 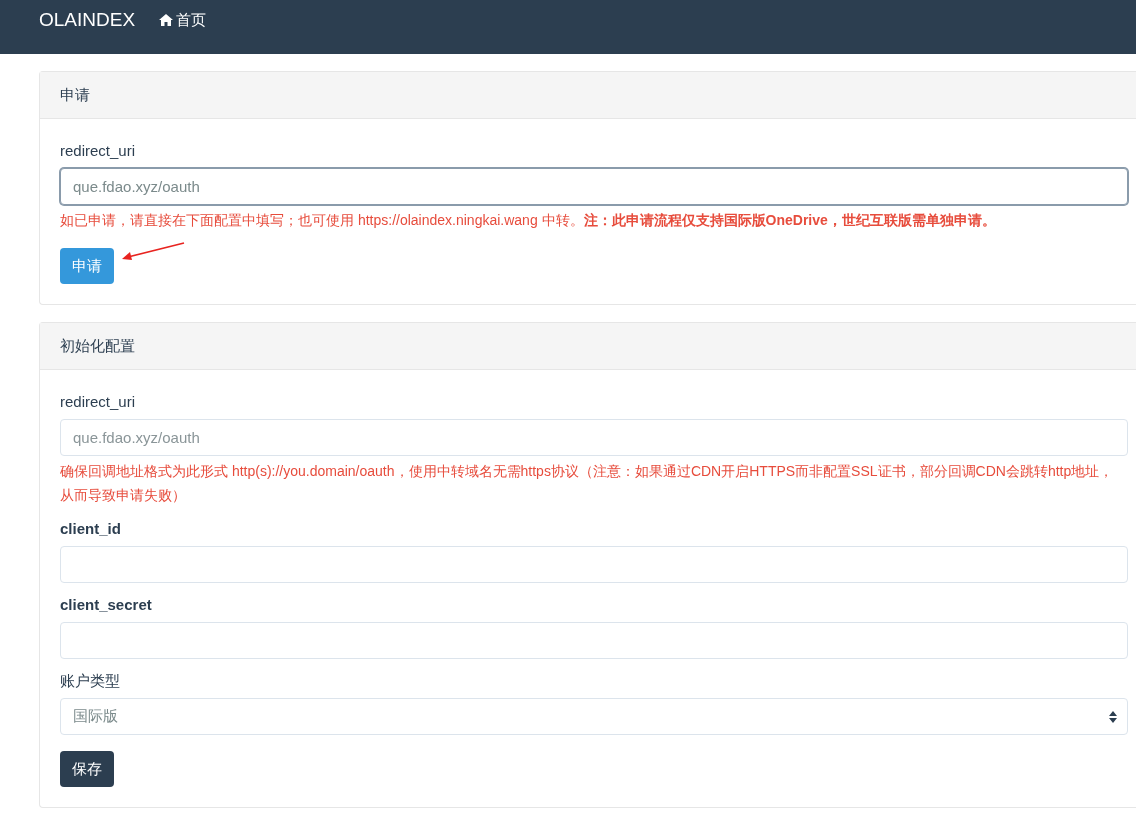 I want to click on brand-name: OLAINDEX, so click(x=87, y=20).